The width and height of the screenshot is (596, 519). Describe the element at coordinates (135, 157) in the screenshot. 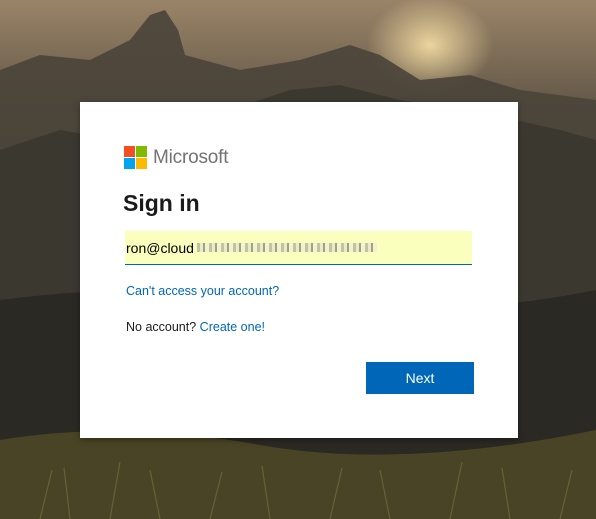

I see `microsoft-logo-icon` at that location.